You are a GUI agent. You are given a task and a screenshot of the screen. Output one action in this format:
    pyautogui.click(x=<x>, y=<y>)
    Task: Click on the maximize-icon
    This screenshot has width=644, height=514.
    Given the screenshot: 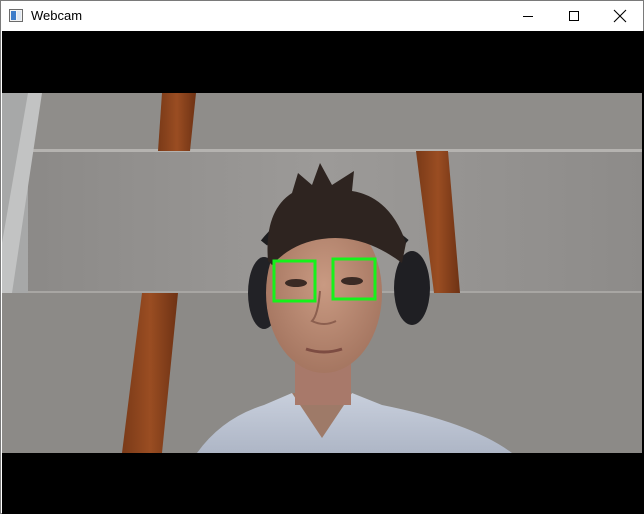 What is the action you would take?
    pyautogui.click(x=574, y=16)
    